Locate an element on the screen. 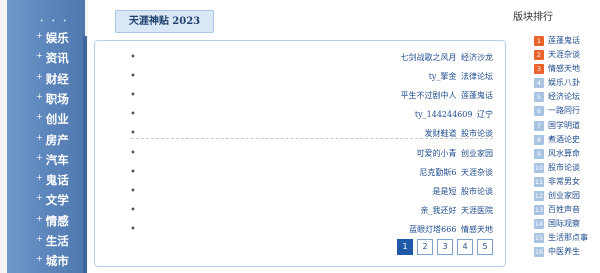 The image size is (600, 273). nav-item: + 职场 is located at coordinates (52, 99).